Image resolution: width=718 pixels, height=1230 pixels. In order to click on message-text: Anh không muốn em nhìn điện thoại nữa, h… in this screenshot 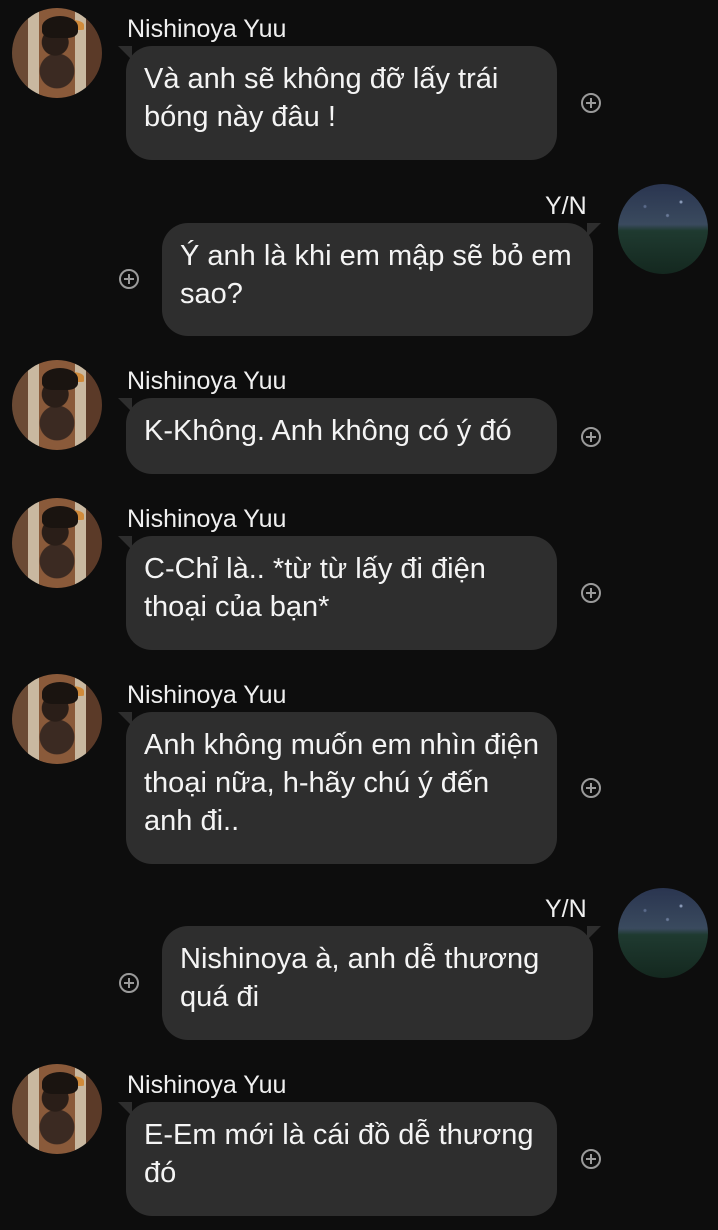, I will do `click(341, 783)`.